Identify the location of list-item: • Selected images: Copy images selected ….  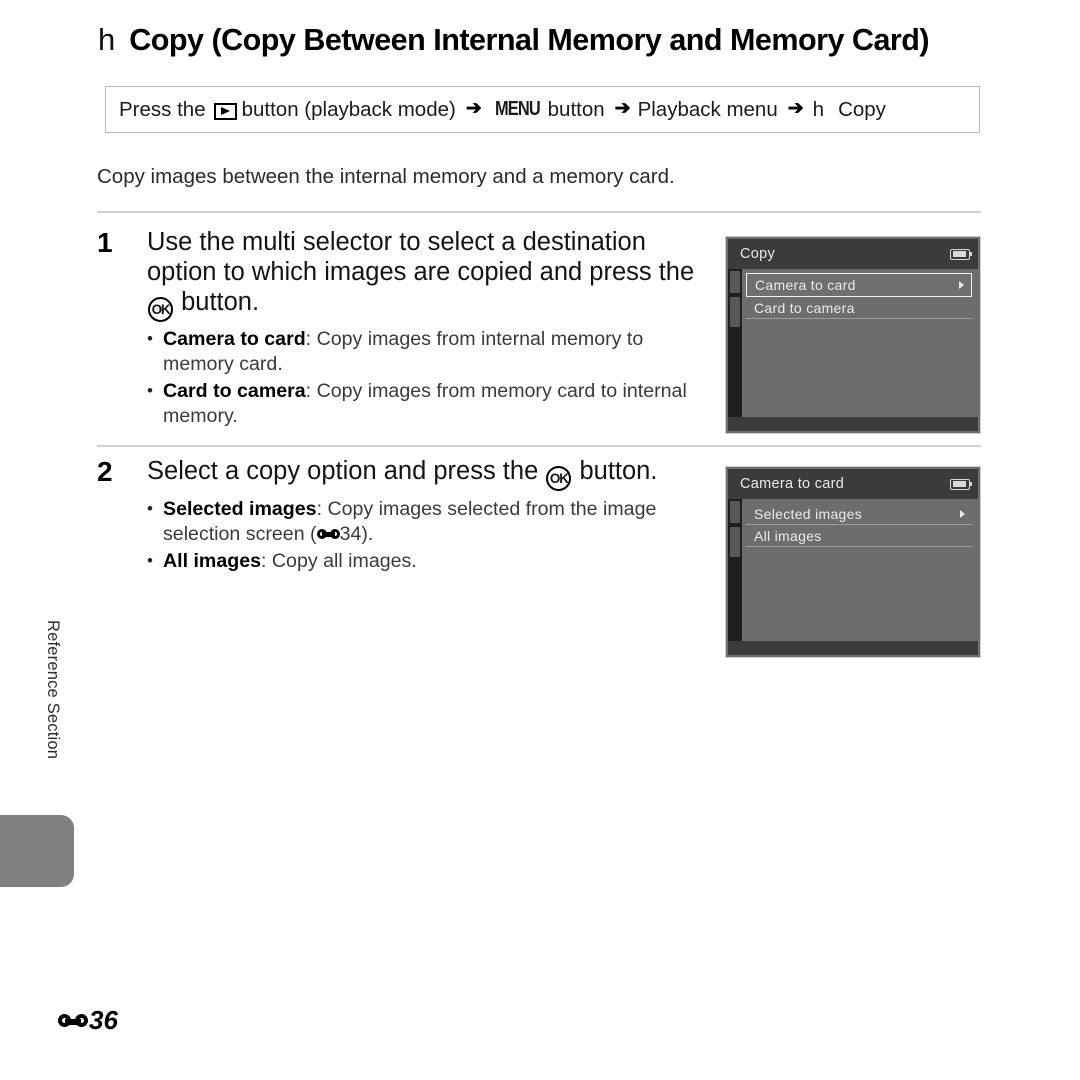
(432, 522).